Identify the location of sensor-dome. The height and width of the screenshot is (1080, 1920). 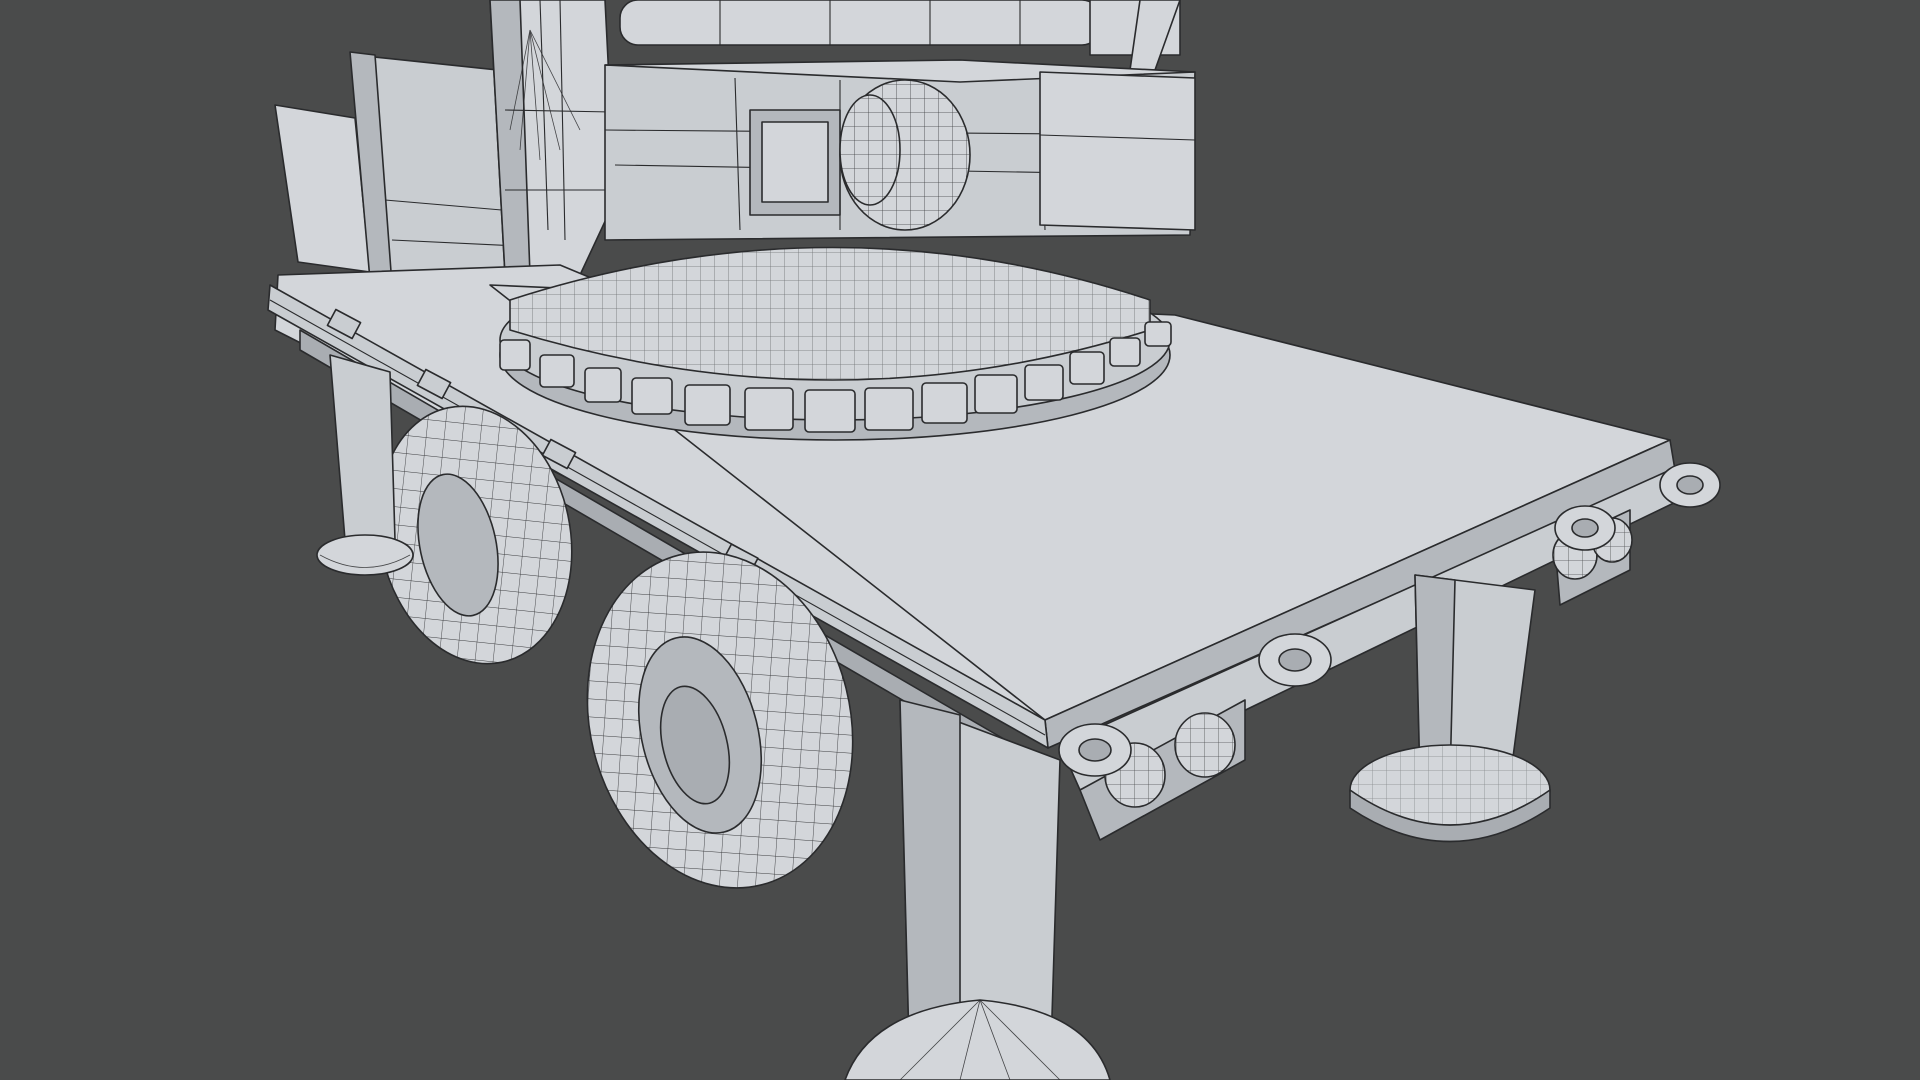
(905, 155).